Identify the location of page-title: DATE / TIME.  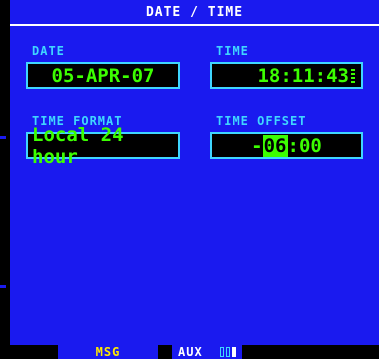
(194, 12).